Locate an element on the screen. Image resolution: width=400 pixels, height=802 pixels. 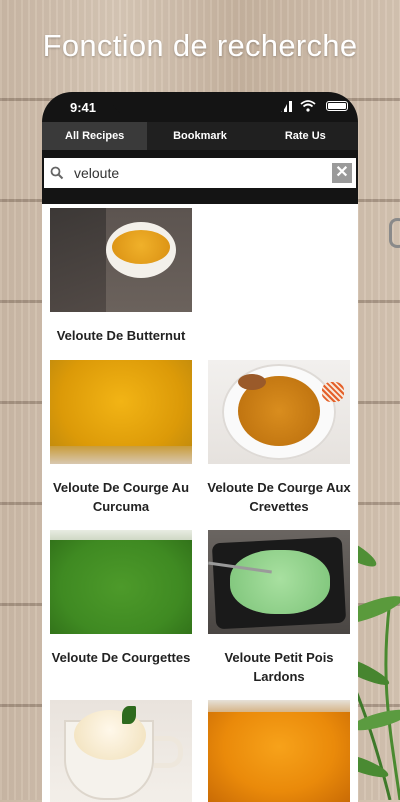
recipe-card: Veloute Petit Pois Lardons is located at coordinates (279, 608).